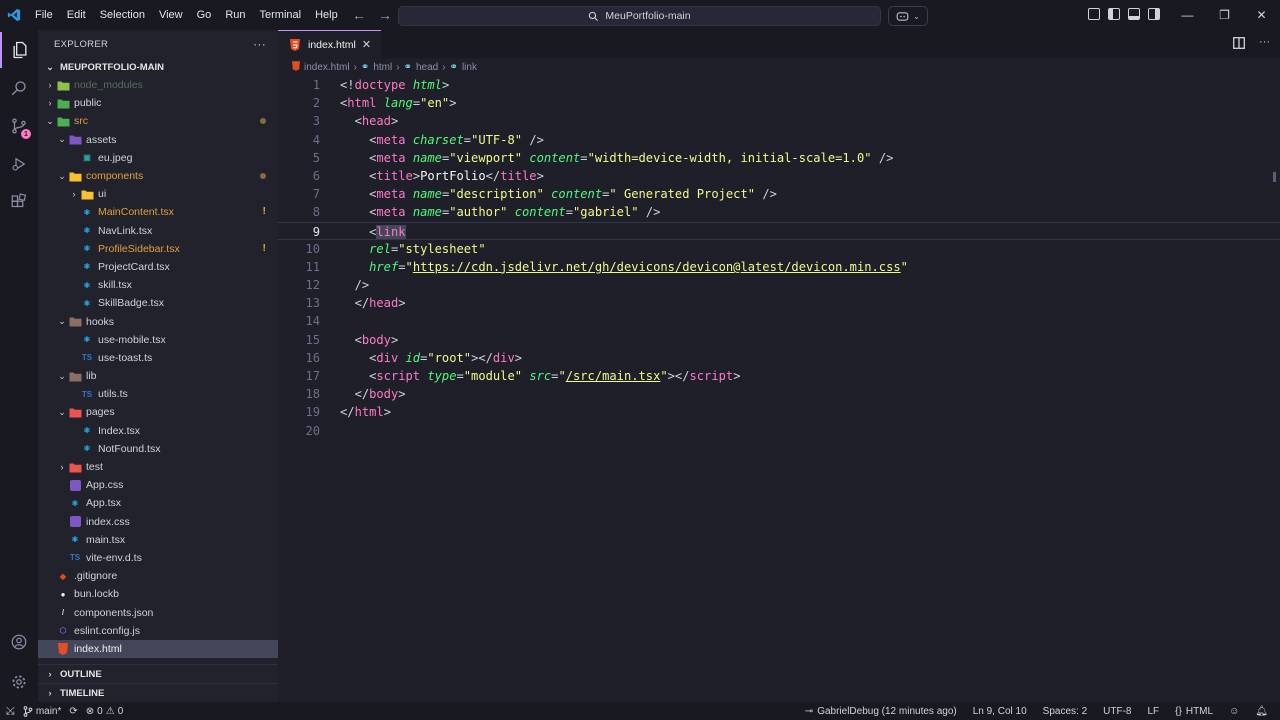  What do you see at coordinates (158, 376) in the screenshot?
I see `tree-folder: ⌄ lib` at bounding box center [158, 376].